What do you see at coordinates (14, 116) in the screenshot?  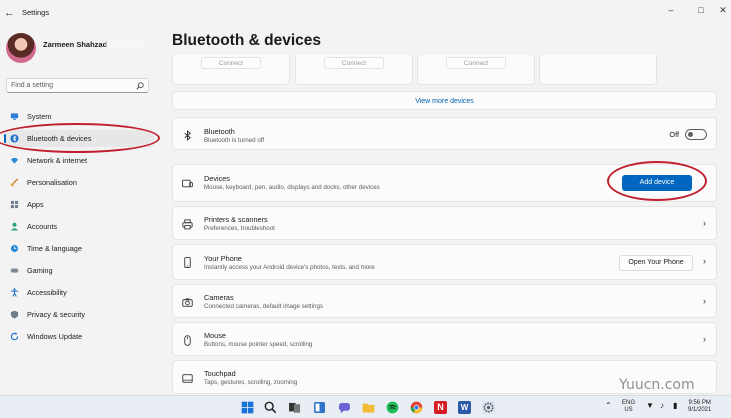 I see `monitor-icon` at bounding box center [14, 116].